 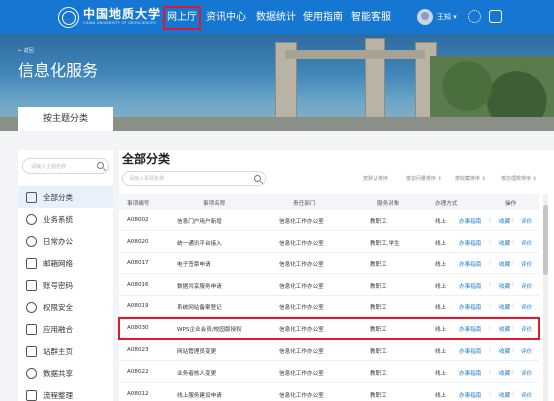 What do you see at coordinates (194, 178) in the screenshot?
I see `item-search-input: 请输入事项名称` at bounding box center [194, 178].